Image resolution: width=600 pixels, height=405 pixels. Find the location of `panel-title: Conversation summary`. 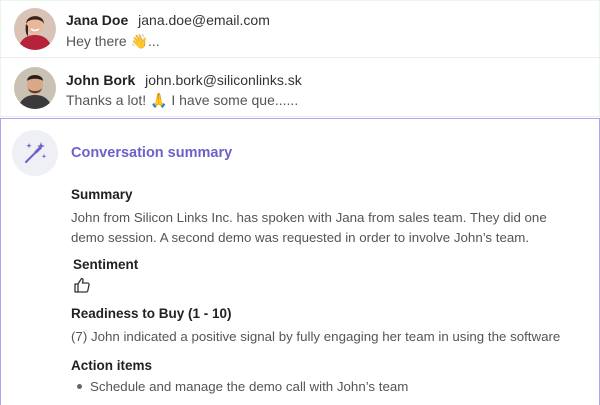

panel-title: Conversation summary is located at coordinates (152, 153).